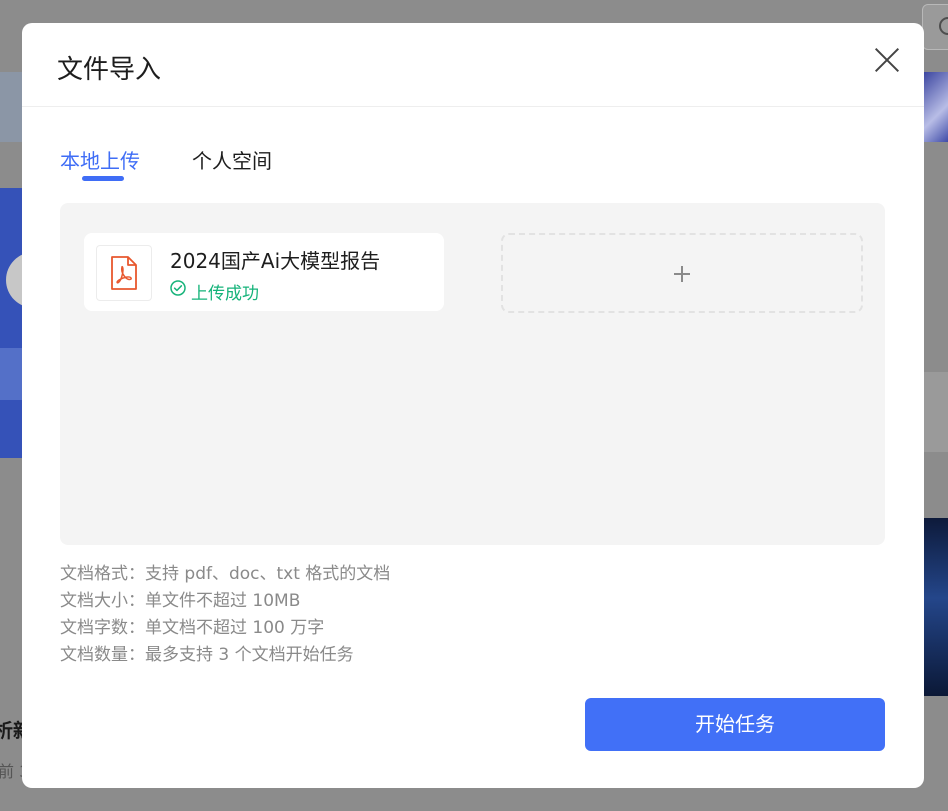 This screenshot has height=811, width=948. Describe the element at coordinates (192, 628) in the screenshot. I see `rule-word-count: 文档字数：单文档不超过 100 万字` at that location.